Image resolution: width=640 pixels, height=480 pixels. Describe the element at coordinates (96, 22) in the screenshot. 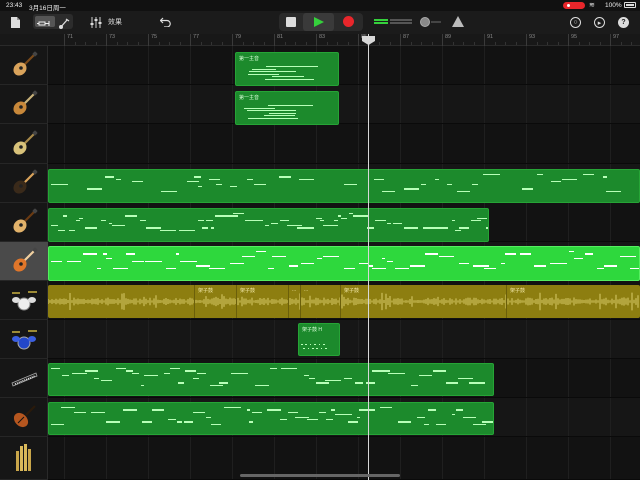

I see `mixer-eq-icon` at that location.